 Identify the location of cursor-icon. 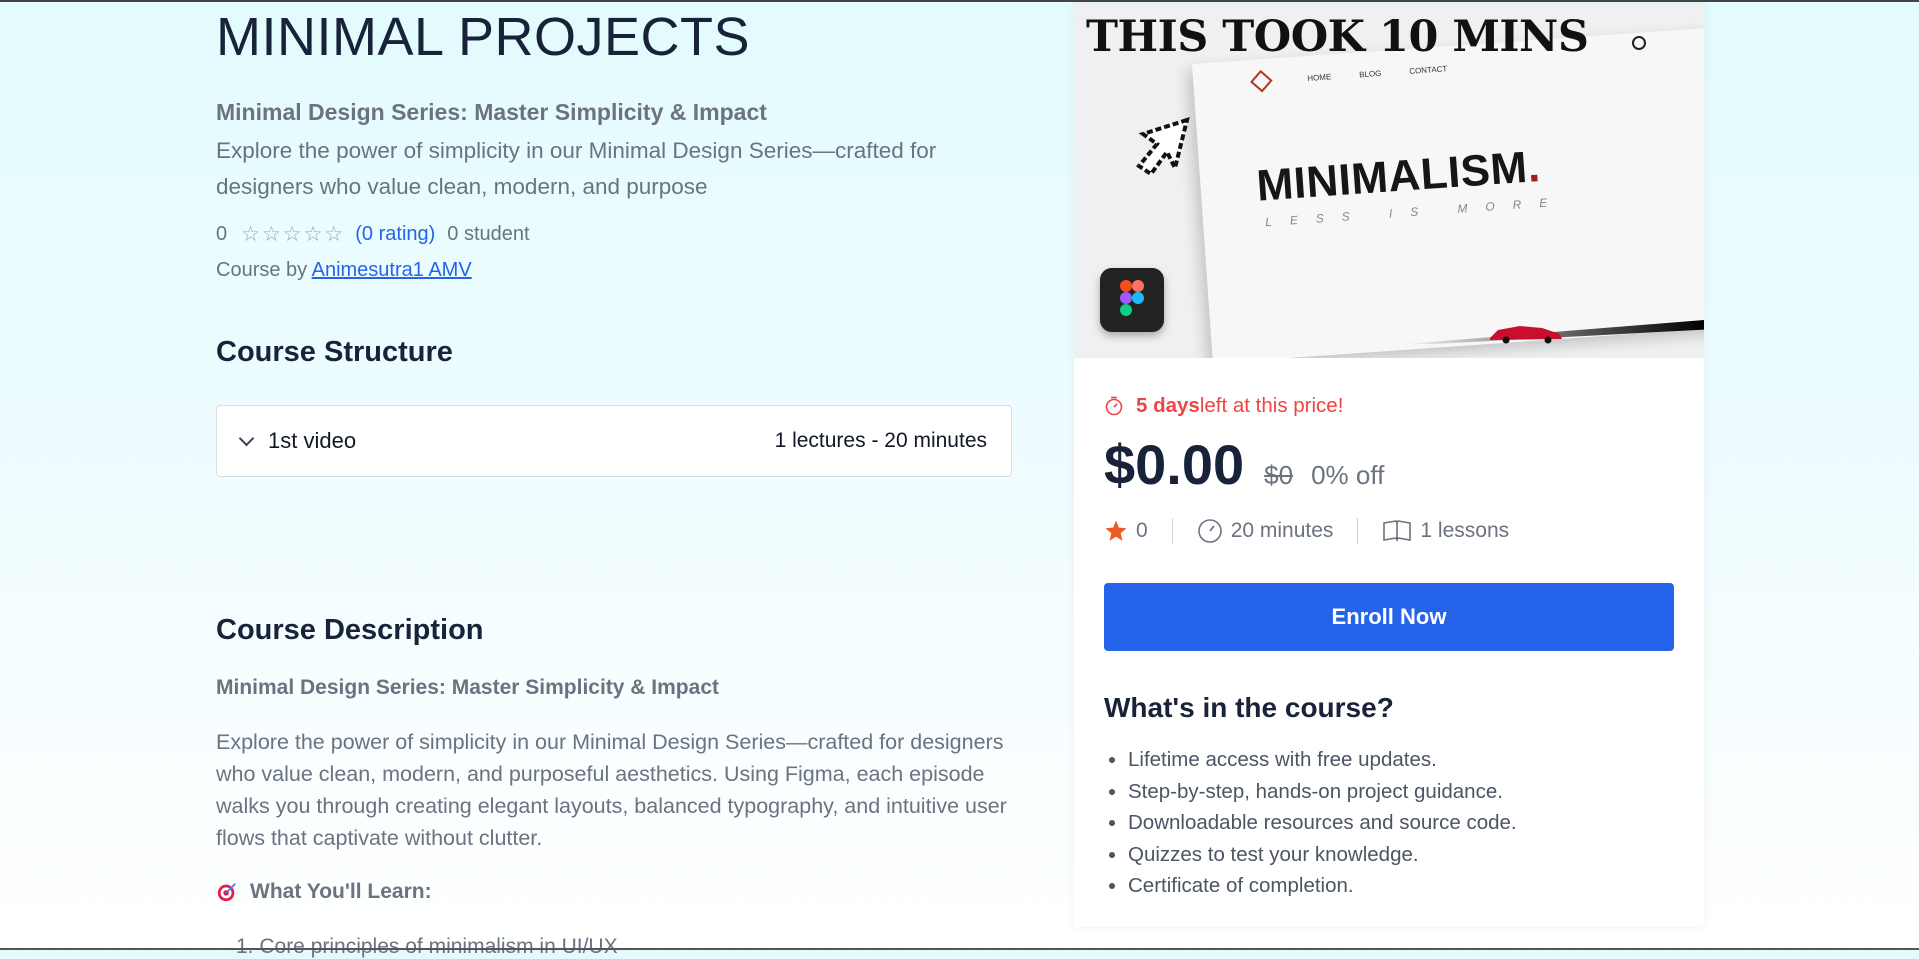
(1163, 147).